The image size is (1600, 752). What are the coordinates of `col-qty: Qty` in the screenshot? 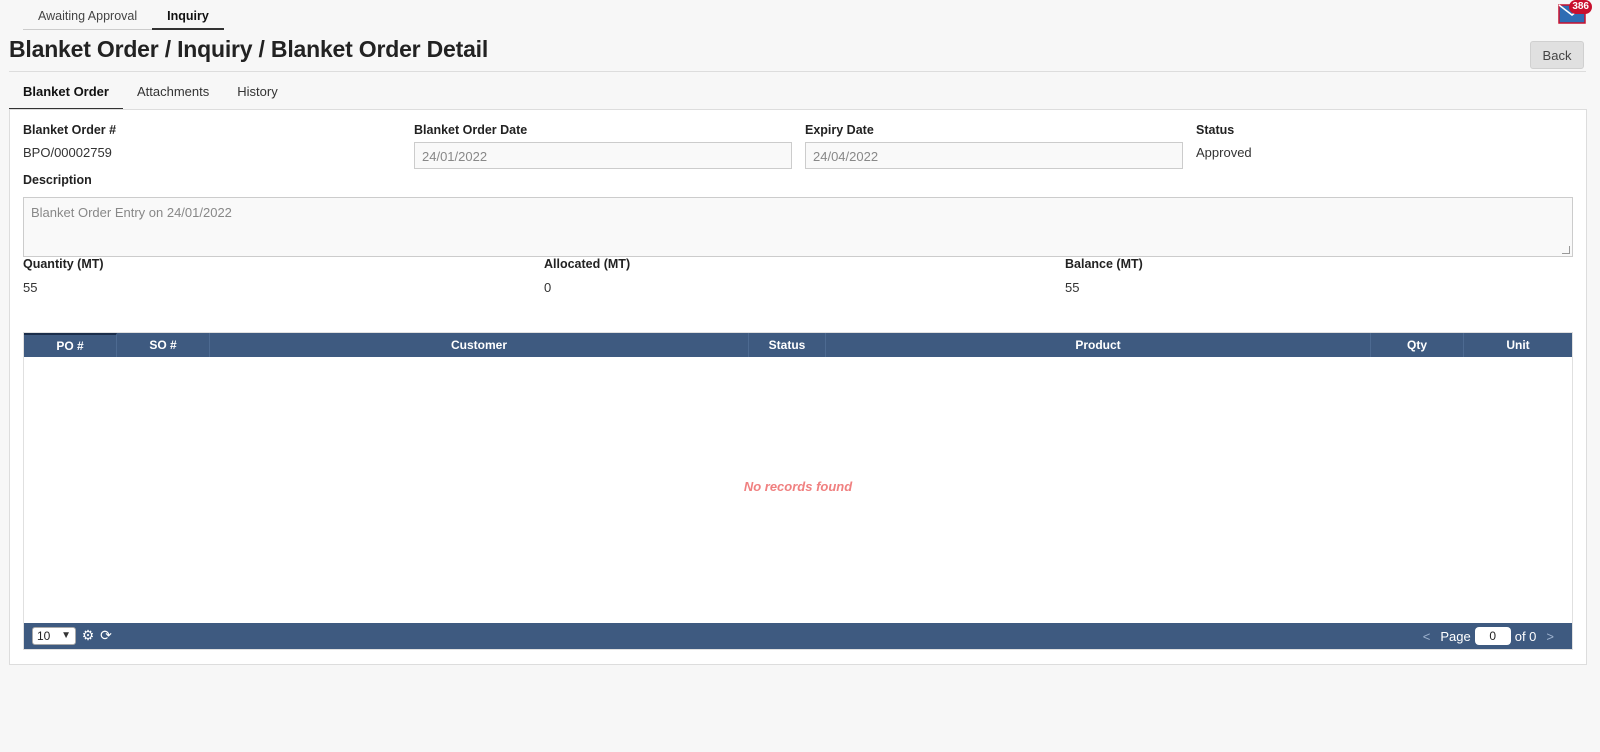 It's located at (1417, 345).